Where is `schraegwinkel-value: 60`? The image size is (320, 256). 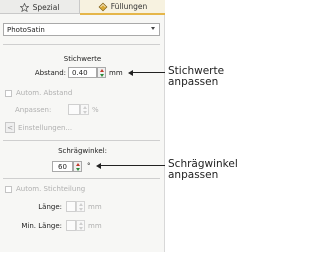 schraegwinkel-value: 60 is located at coordinates (62, 166).